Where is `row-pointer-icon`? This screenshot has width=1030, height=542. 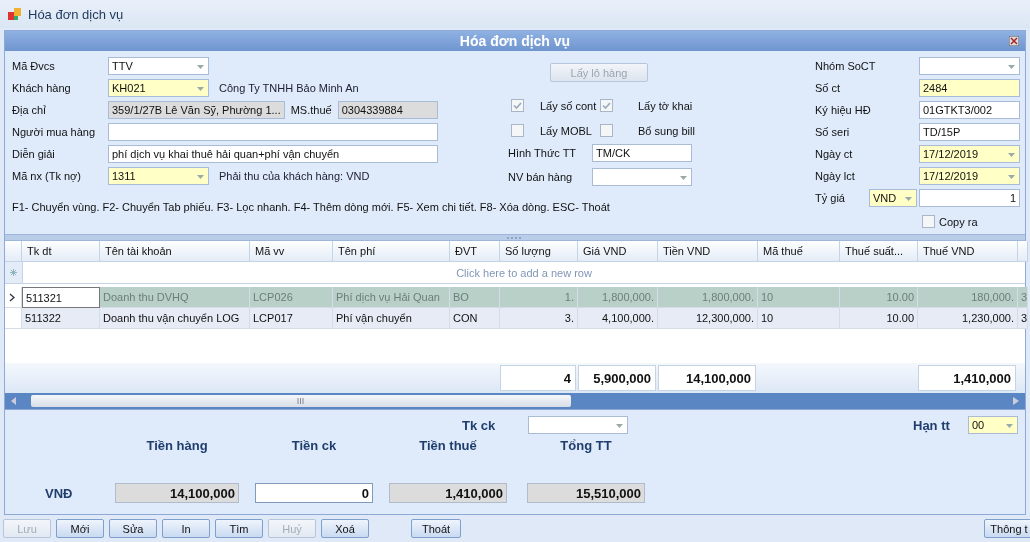 row-pointer-icon is located at coordinates (12, 297).